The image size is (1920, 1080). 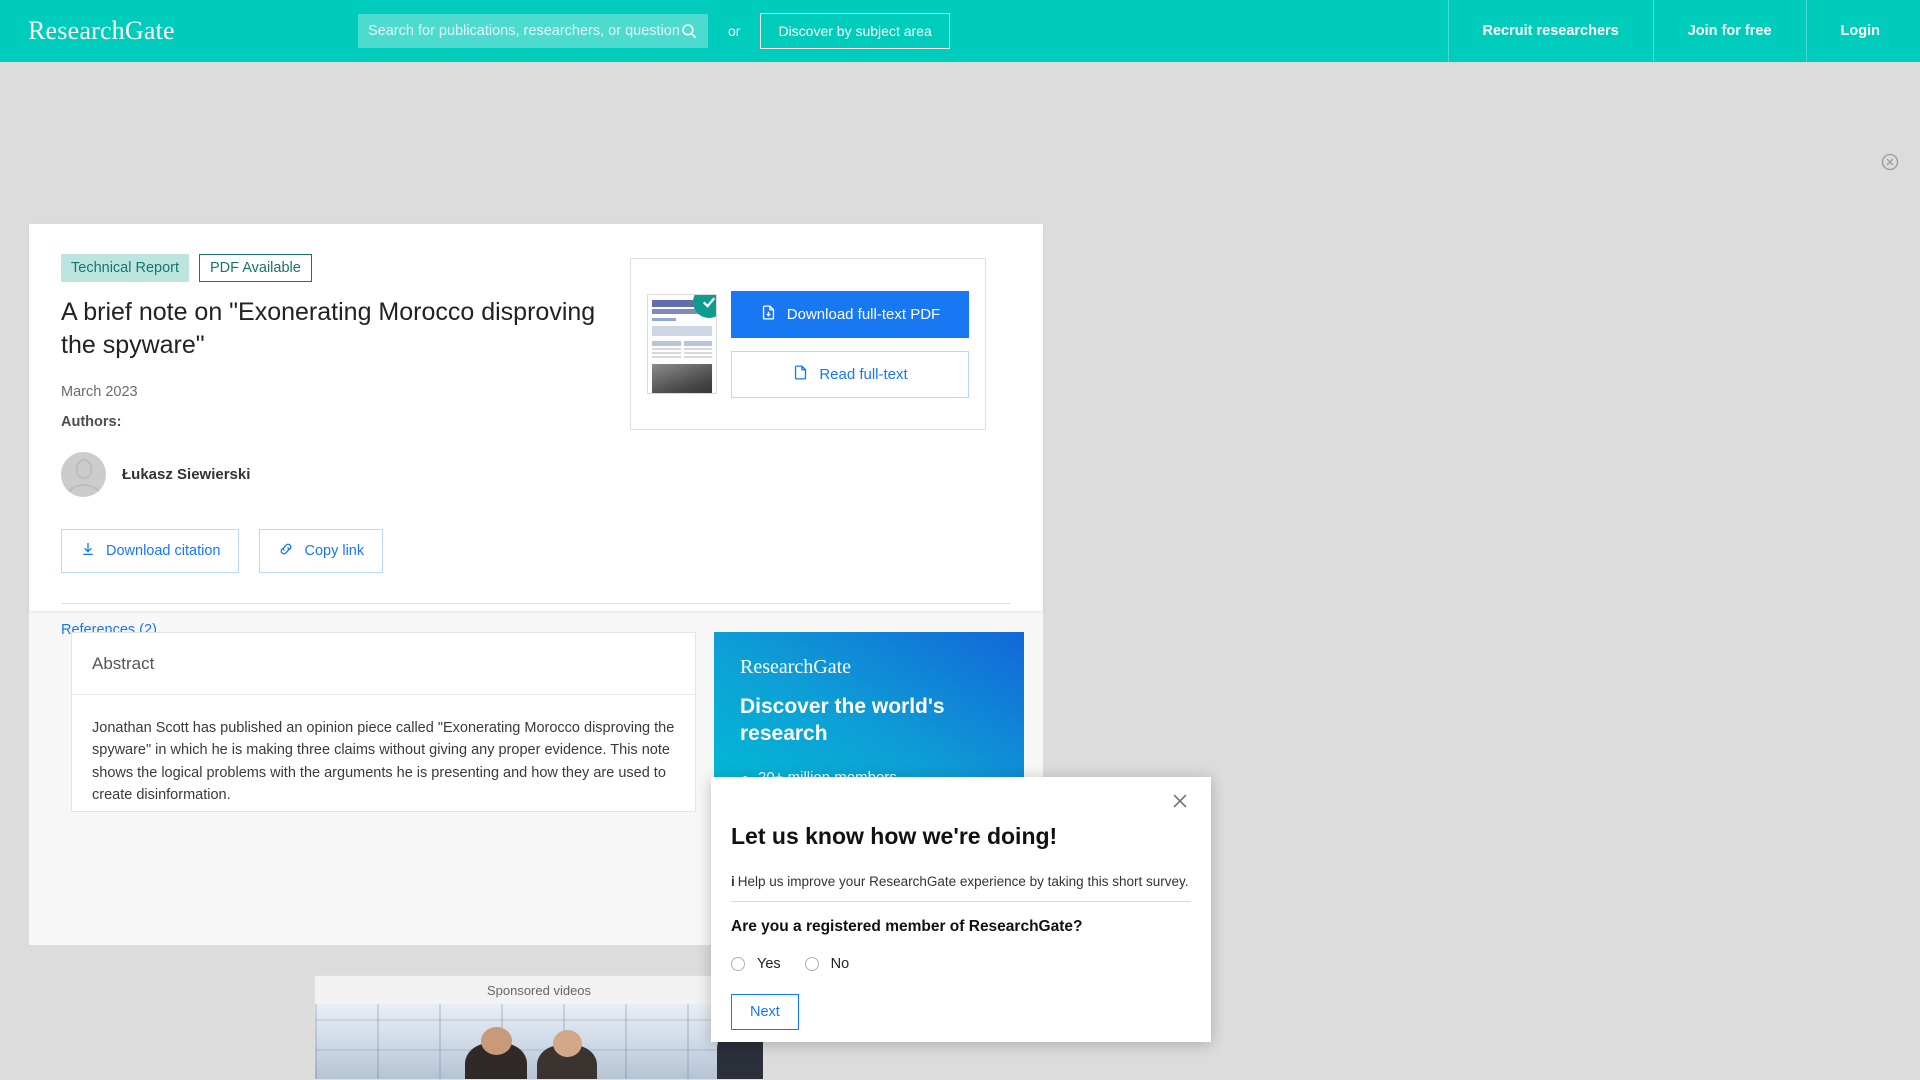 What do you see at coordinates (539, 1041) in the screenshot?
I see `sponsored-video-thumbnail` at bounding box center [539, 1041].